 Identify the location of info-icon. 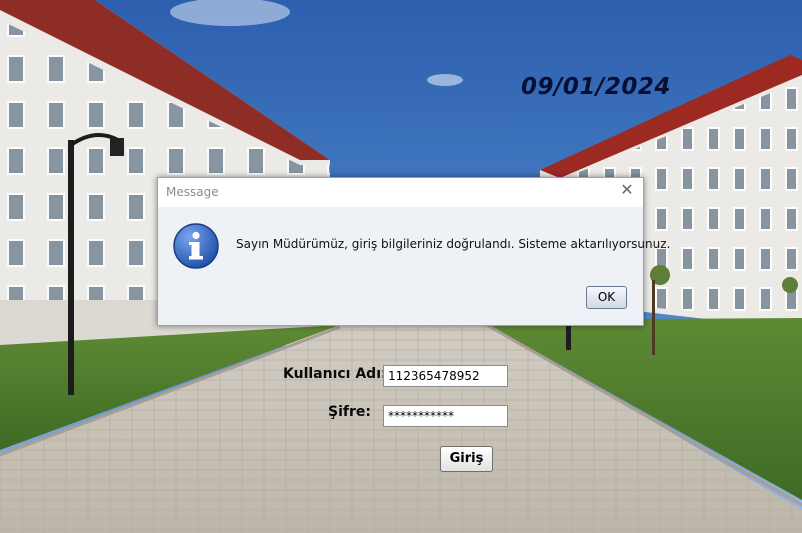
(196, 246).